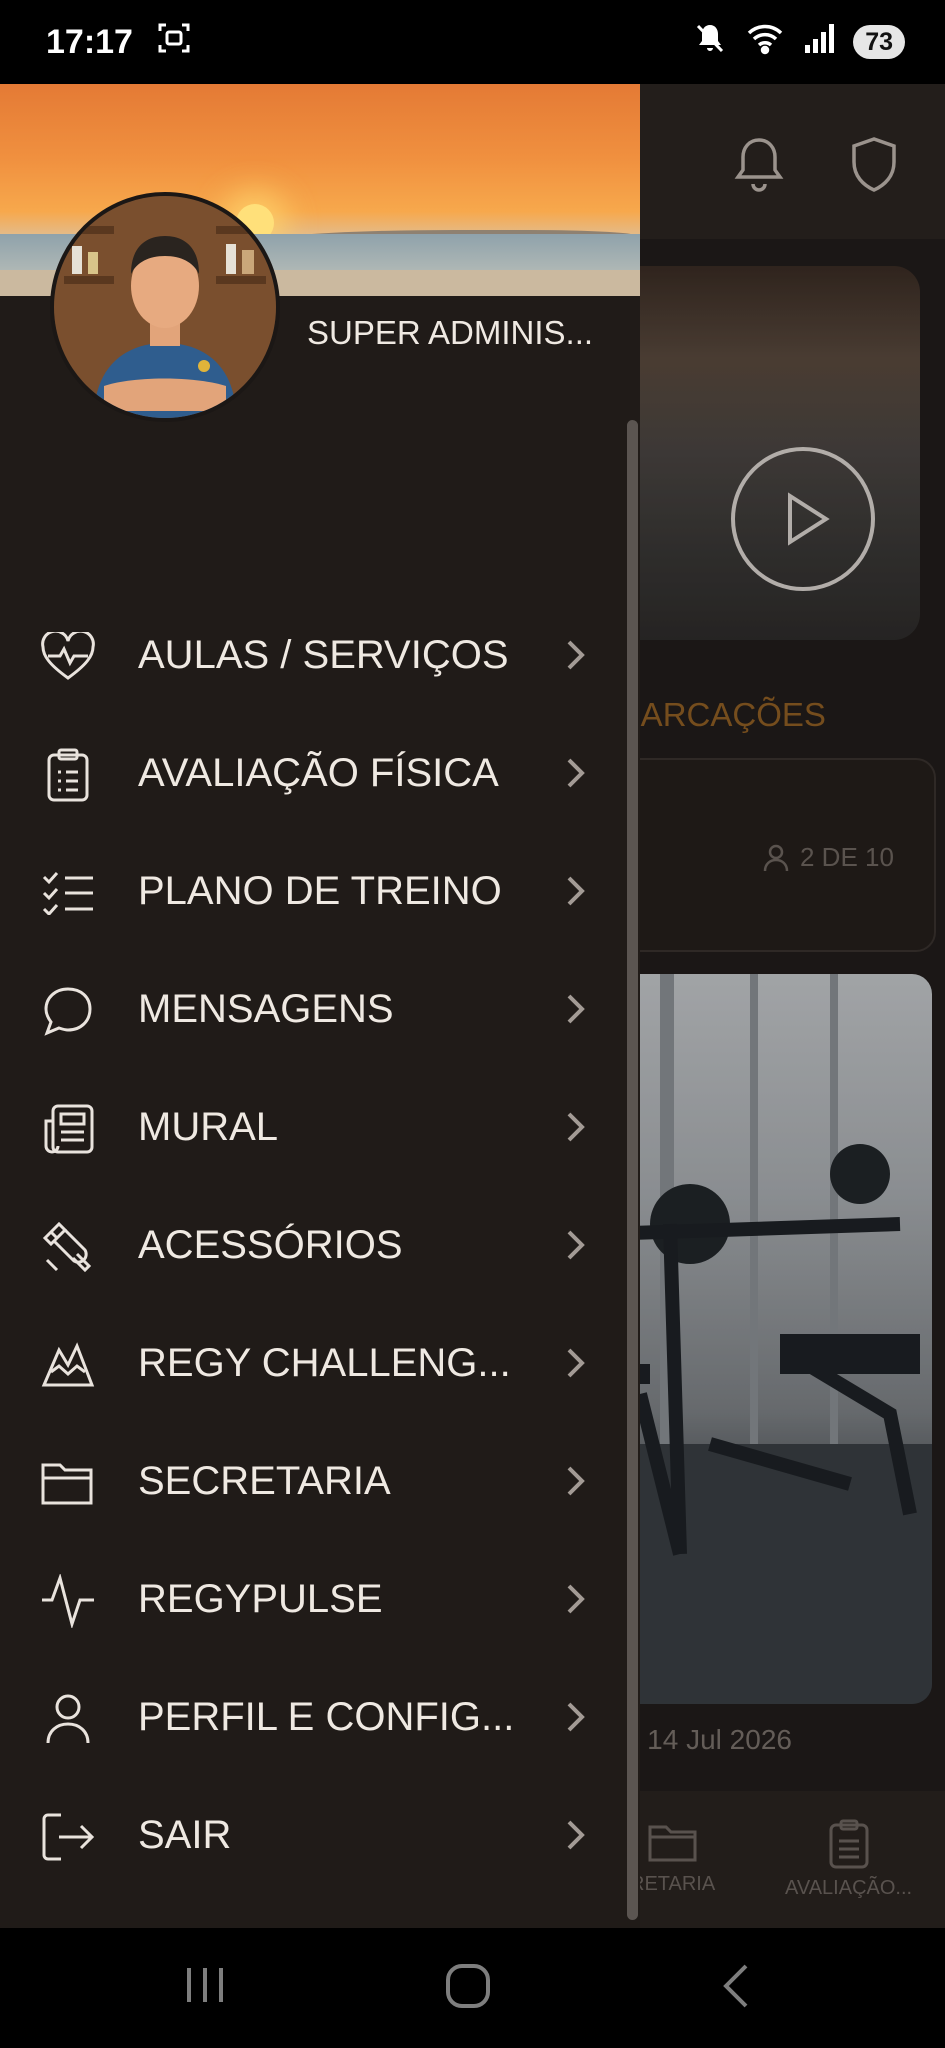 The width and height of the screenshot is (945, 2048). I want to click on menu-item-avaliacao-fisica: AVALIAÇÃO FÍSICA, so click(310, 773).